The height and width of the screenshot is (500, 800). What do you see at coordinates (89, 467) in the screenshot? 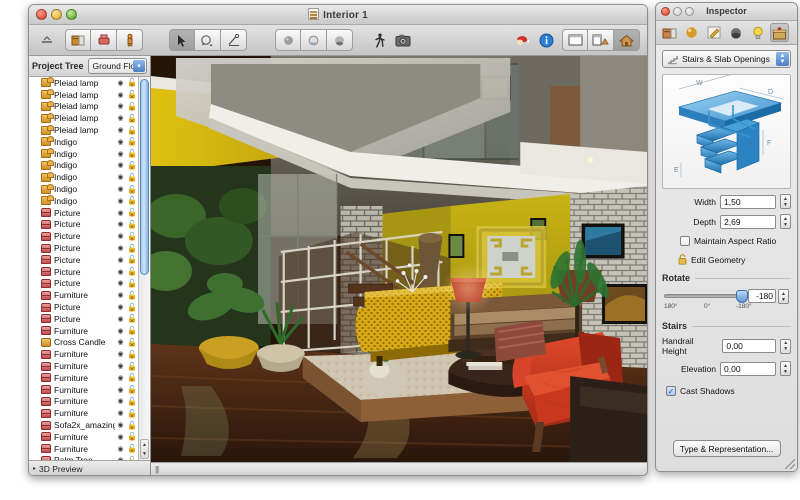
I see `preview-toggle-bar: ▸ 3D Preview` at bounding box center [89, 467].